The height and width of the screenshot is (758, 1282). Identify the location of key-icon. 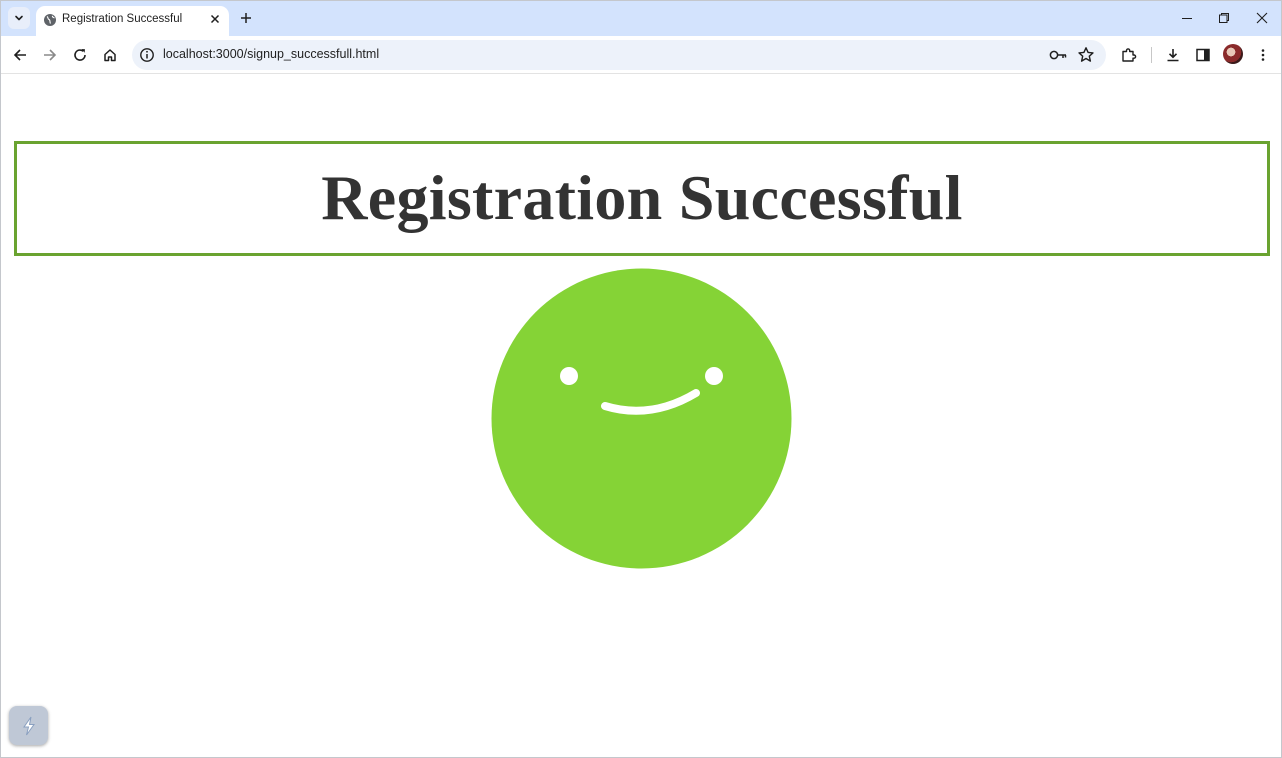
(1058, 55).